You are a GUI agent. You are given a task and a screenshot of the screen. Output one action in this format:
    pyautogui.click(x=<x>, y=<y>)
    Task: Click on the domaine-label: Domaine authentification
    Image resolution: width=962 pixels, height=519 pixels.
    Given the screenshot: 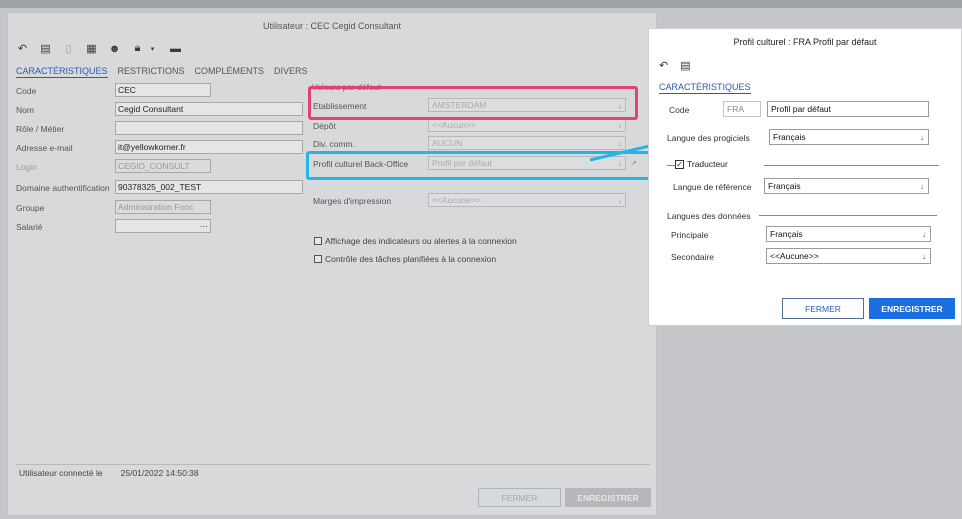 What is the action you would take?
    pyautogui.click(x=63, y=187)
    